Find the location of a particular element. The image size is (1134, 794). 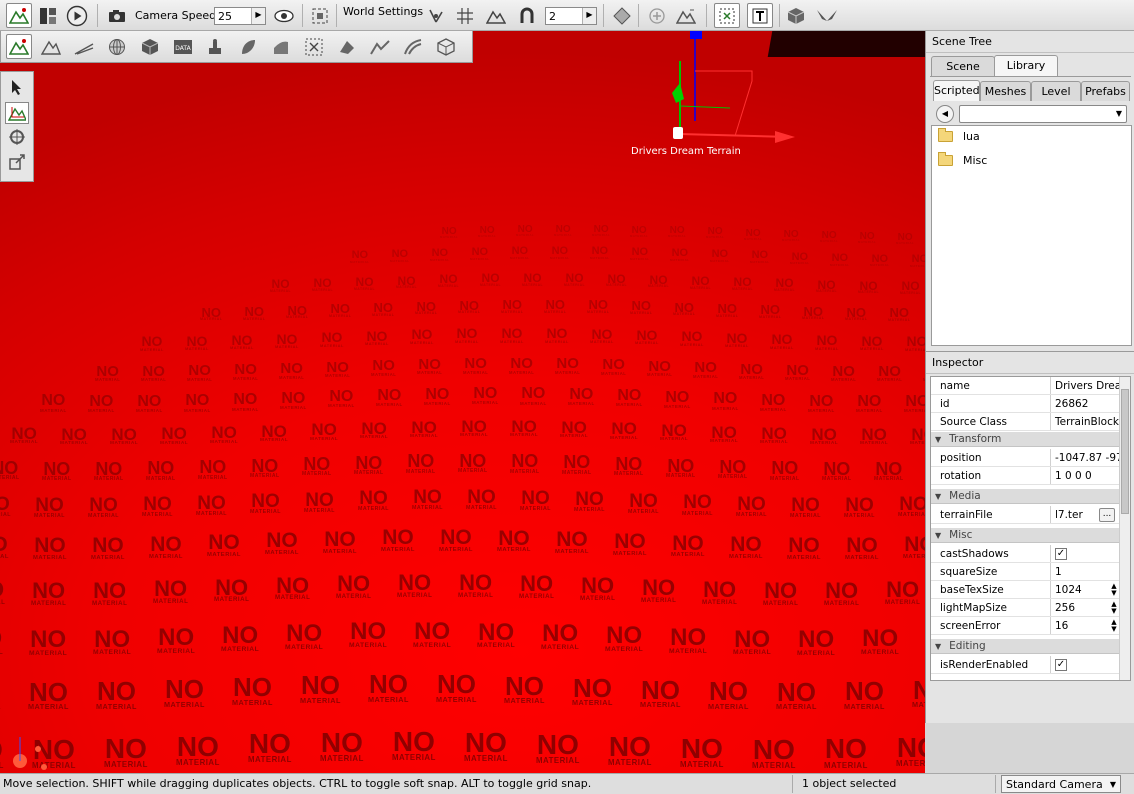

terrain-snap-icon is located at coordinates (496, 15).